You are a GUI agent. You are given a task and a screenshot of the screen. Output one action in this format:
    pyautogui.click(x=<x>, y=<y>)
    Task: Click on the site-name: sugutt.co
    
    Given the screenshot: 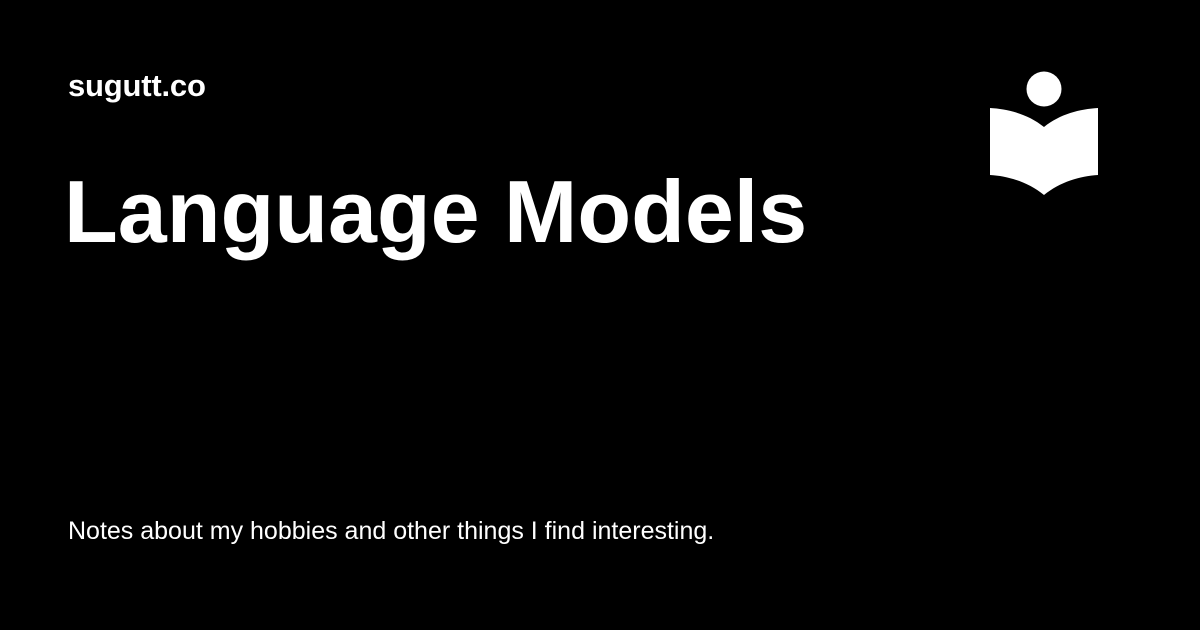 What is the action you would take?
    pyautogui.click(x=137, y=86)
    